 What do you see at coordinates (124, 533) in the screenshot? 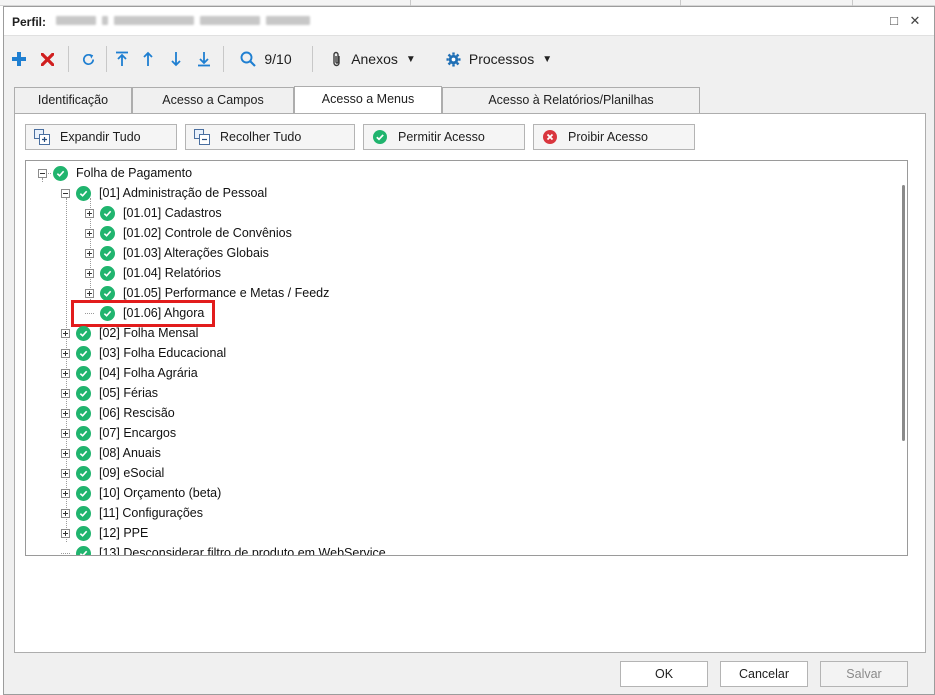
I see `tree-node-label: [12] PPE` at bounding box center [124, 533].